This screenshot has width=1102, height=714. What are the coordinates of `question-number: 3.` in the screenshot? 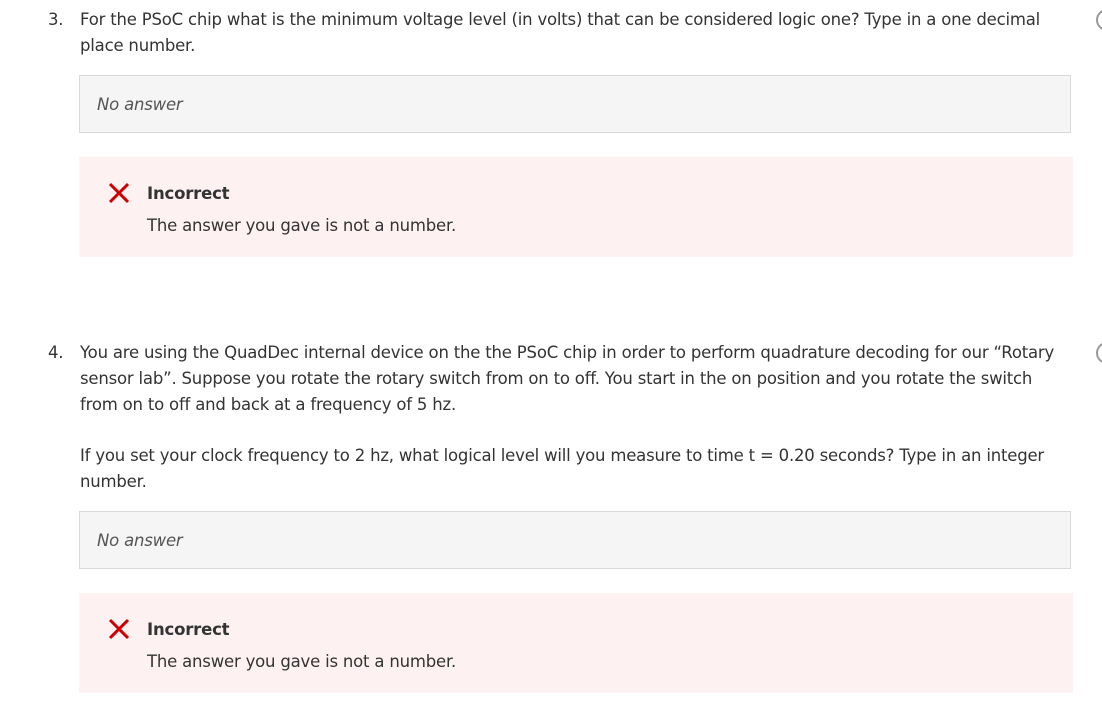 It's located at (56, 19).